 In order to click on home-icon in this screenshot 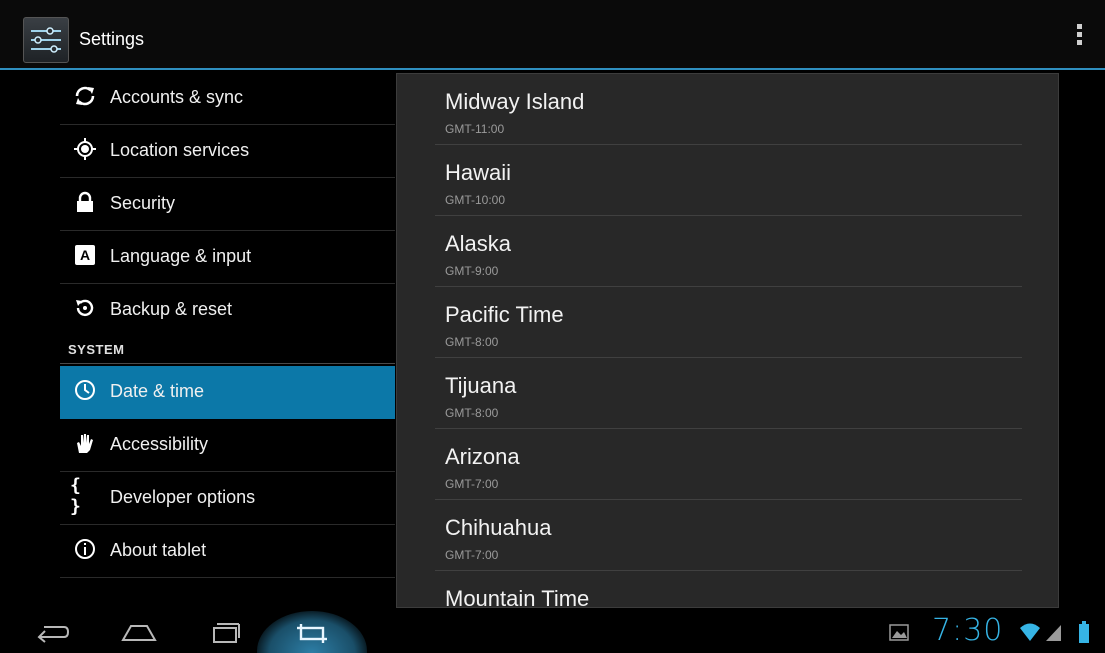, I will do `click(139, 633)`.